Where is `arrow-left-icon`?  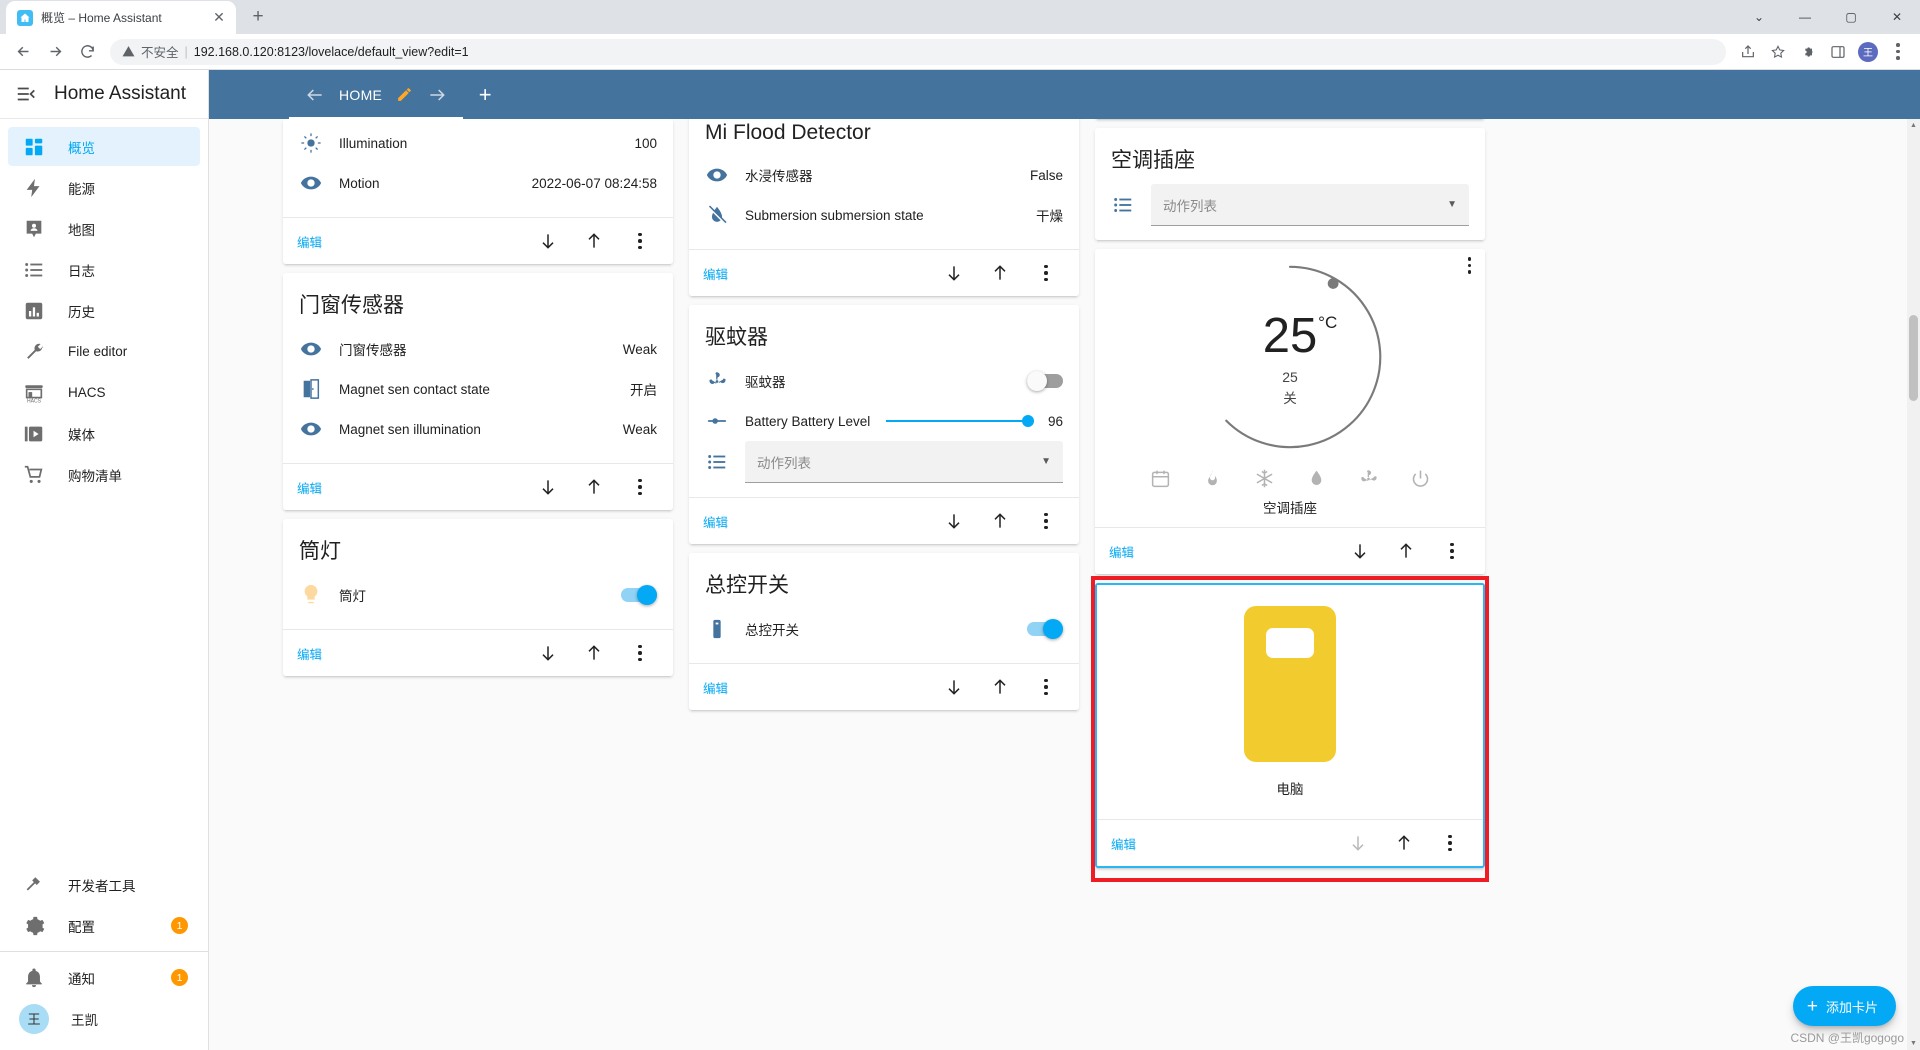 arrow-left-icon is located at coordinates (315, 95).